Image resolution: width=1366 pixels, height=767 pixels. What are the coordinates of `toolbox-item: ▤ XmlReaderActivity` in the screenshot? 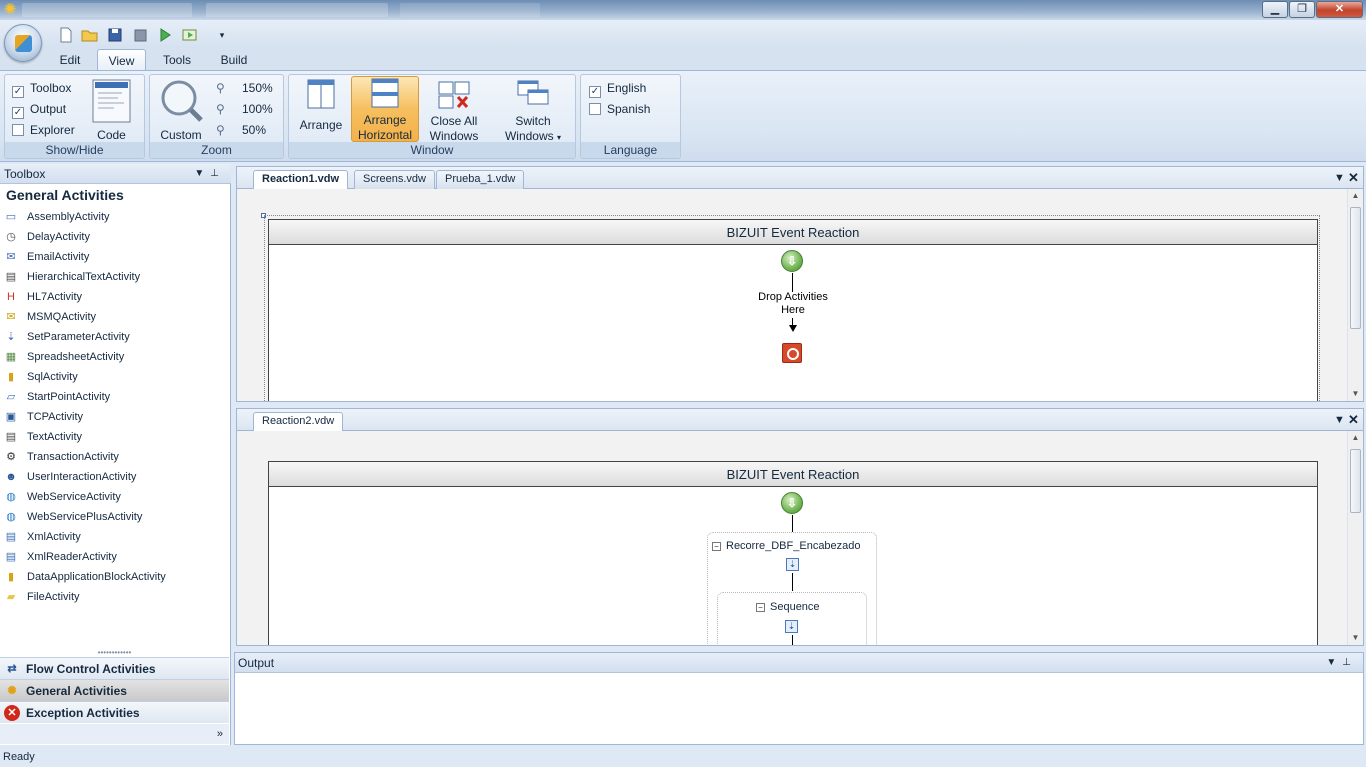 It's located at (114, 557).